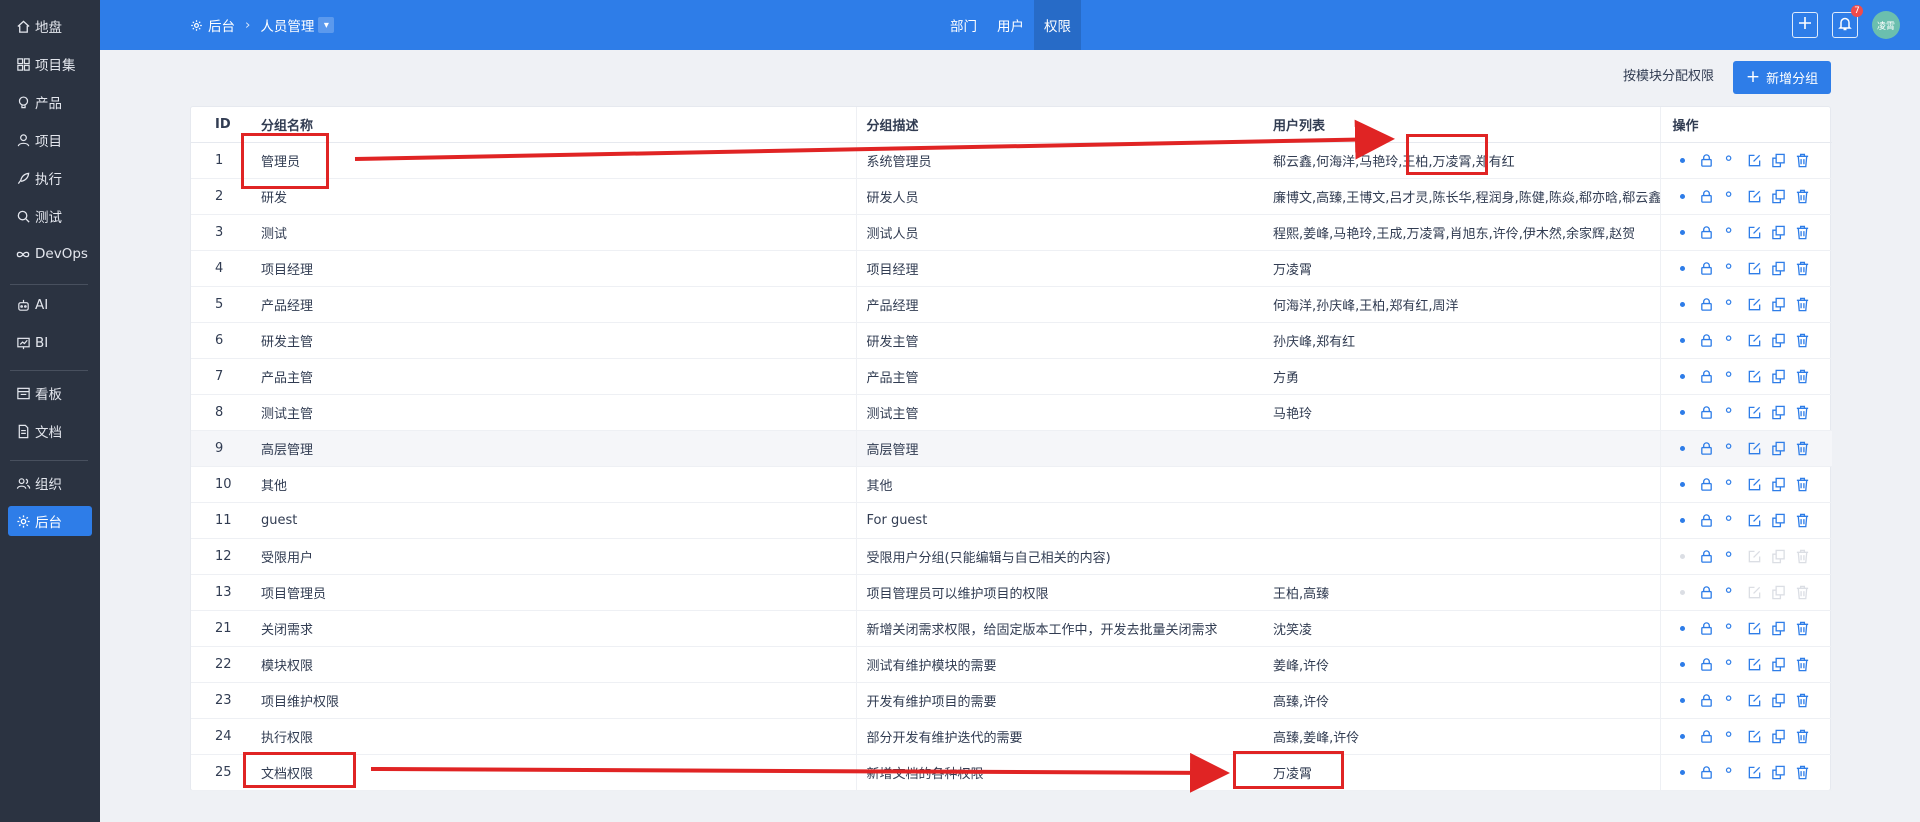 The width and height of the screenshot is (1920, 822). What do you see at coordinates (1011, 556) in the screenshot?
I see `table-row: 12 受限用户 受限用户分组(只能编辑与自己相关的内容)` at bounding box center [1011, 556].